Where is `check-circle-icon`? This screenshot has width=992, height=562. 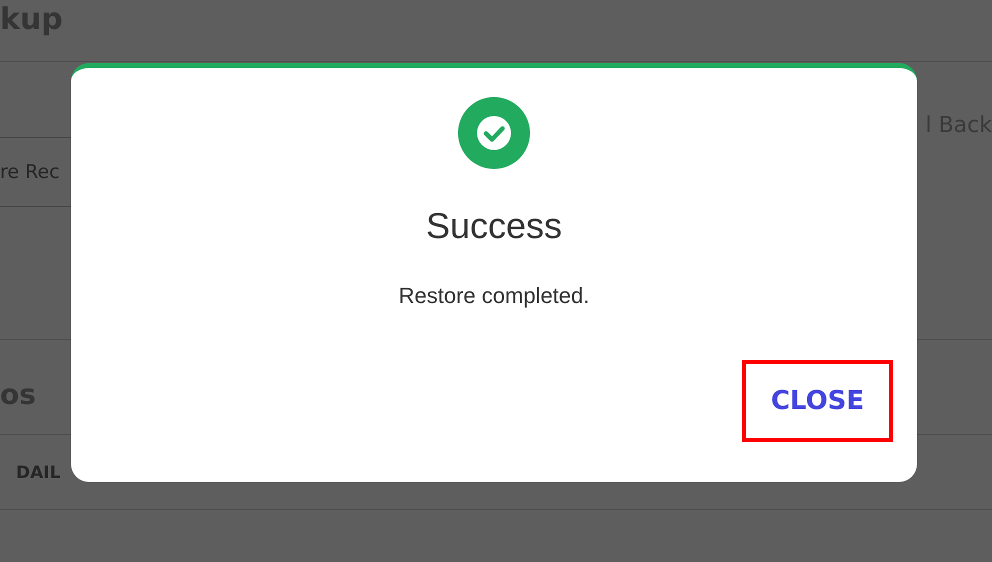
check-circle-icon is located at coordinates (494, 133).